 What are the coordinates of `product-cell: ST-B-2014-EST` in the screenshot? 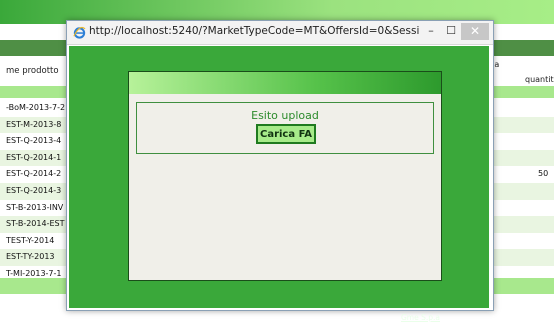 It's located at (35, 224).